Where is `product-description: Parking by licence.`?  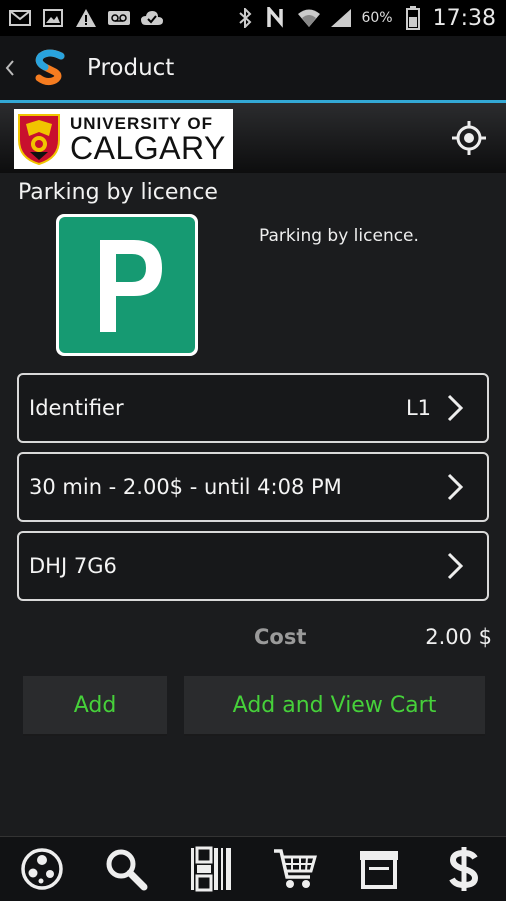
product-description: Parking by licence. is located at coordinates (339, 236).